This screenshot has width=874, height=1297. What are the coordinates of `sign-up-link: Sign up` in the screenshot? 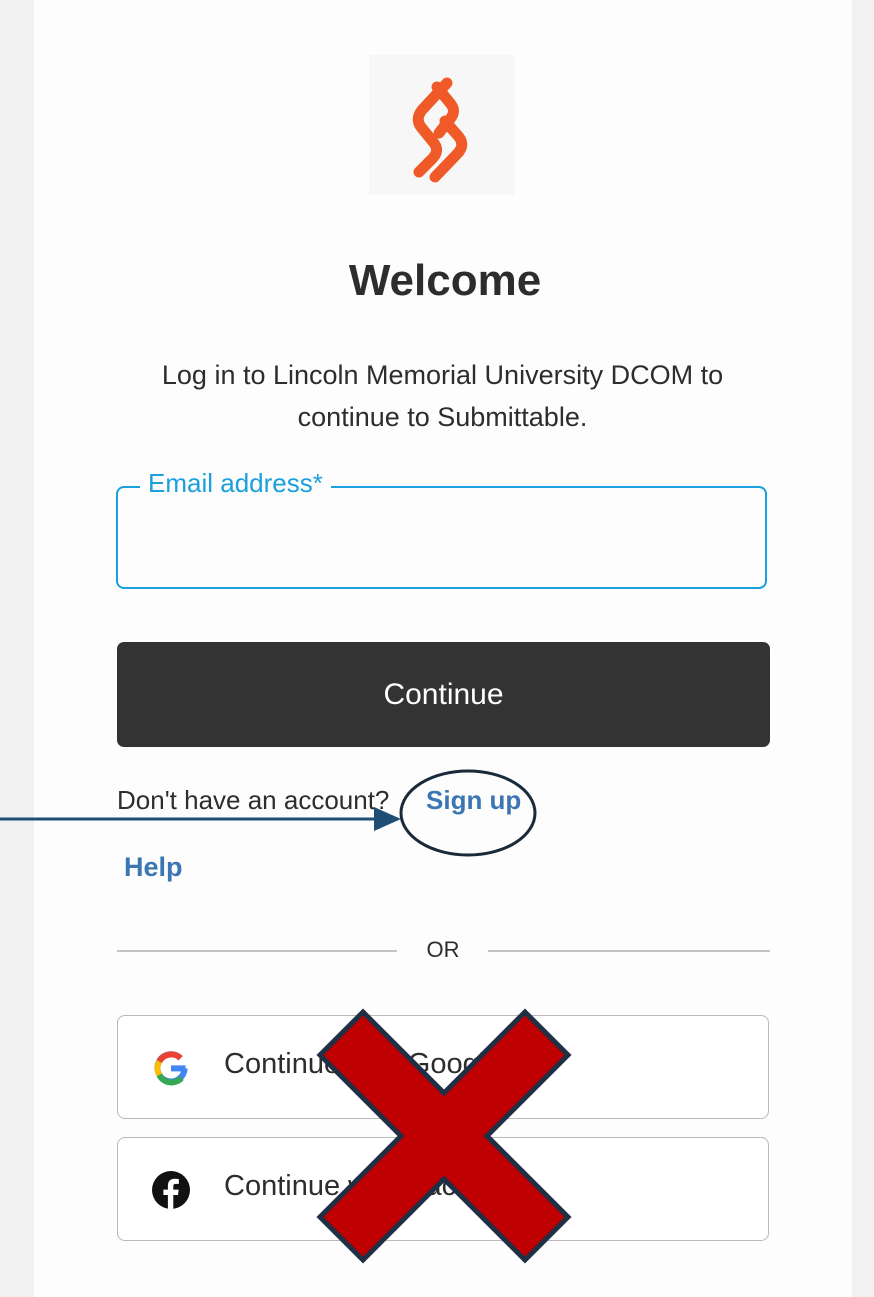 It's located at (473, 800).